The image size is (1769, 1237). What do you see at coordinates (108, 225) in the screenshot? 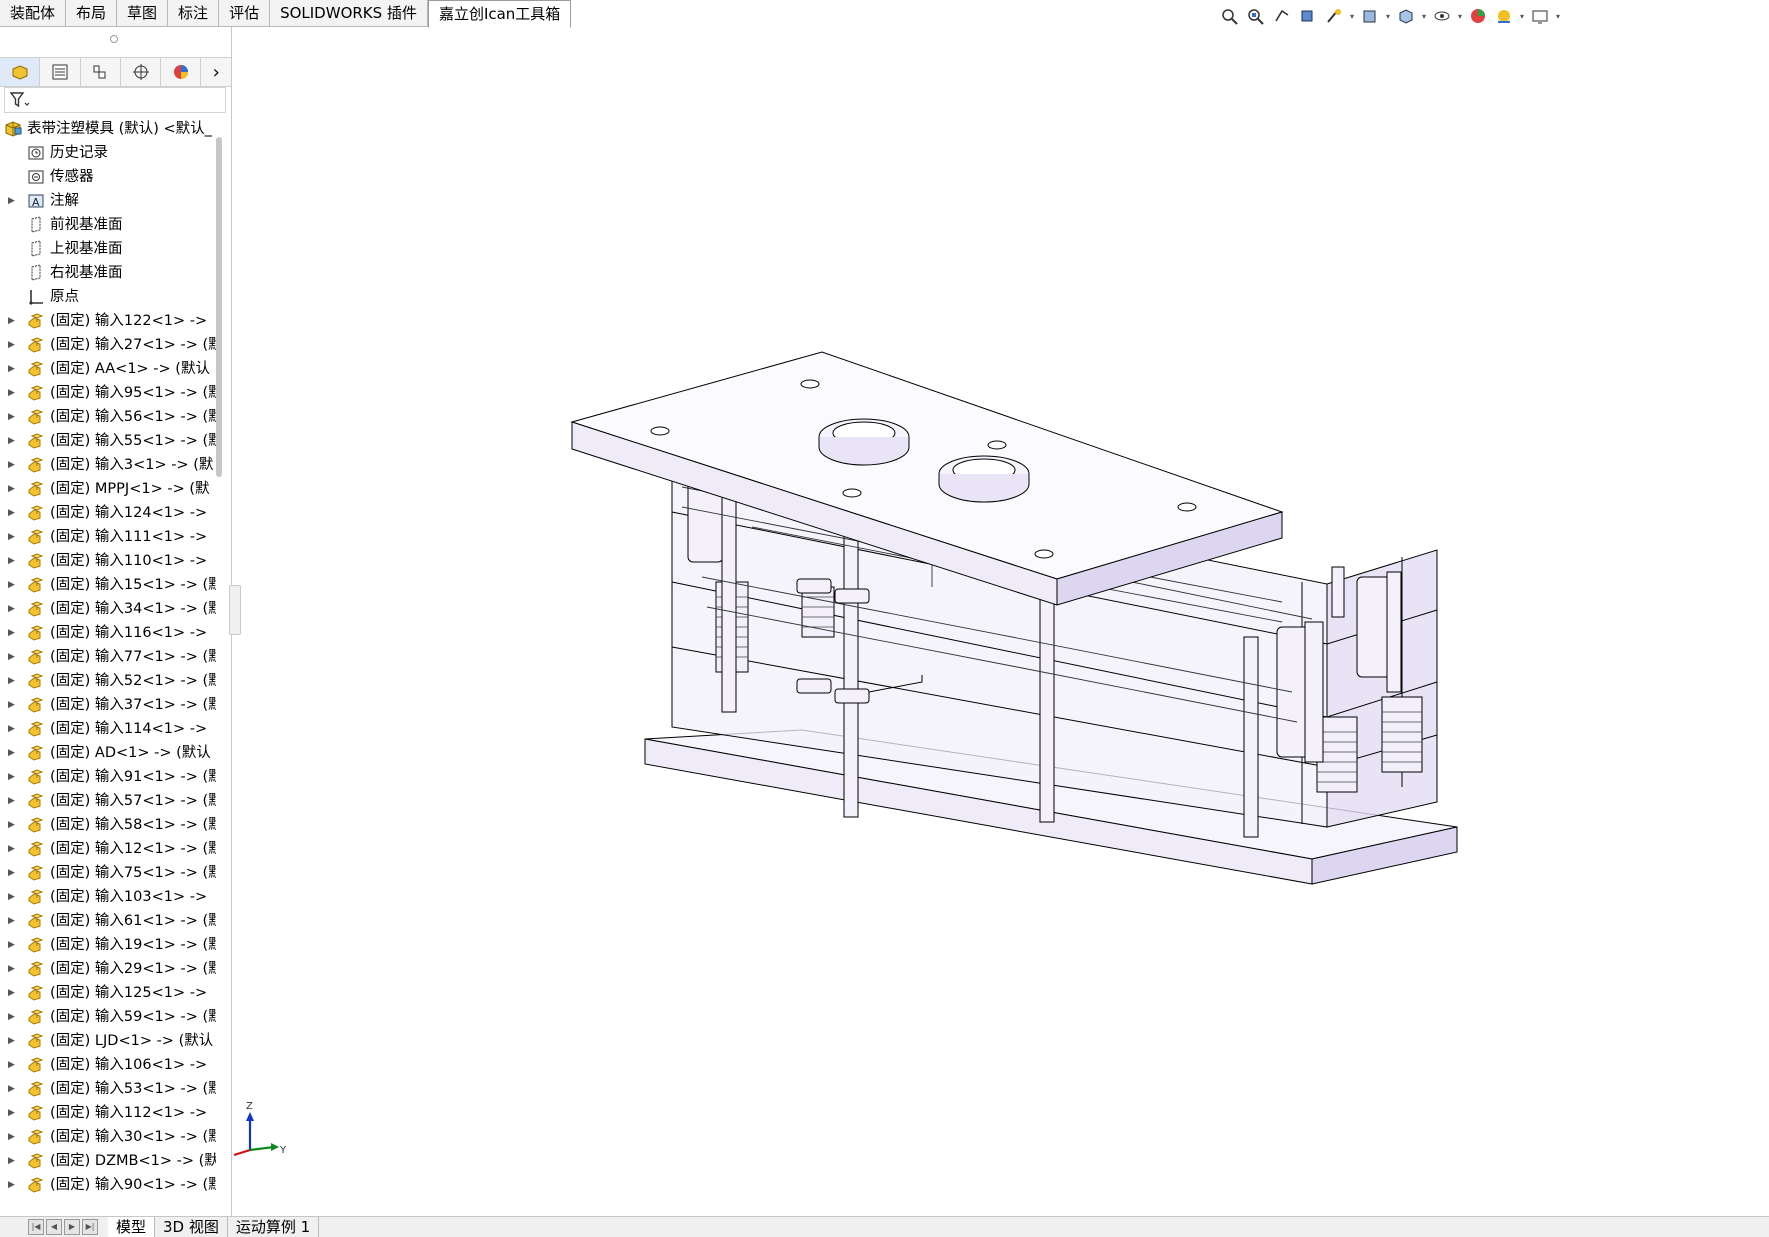
I see `tree-item: 前视基准面` at bounding box center [108, 225].